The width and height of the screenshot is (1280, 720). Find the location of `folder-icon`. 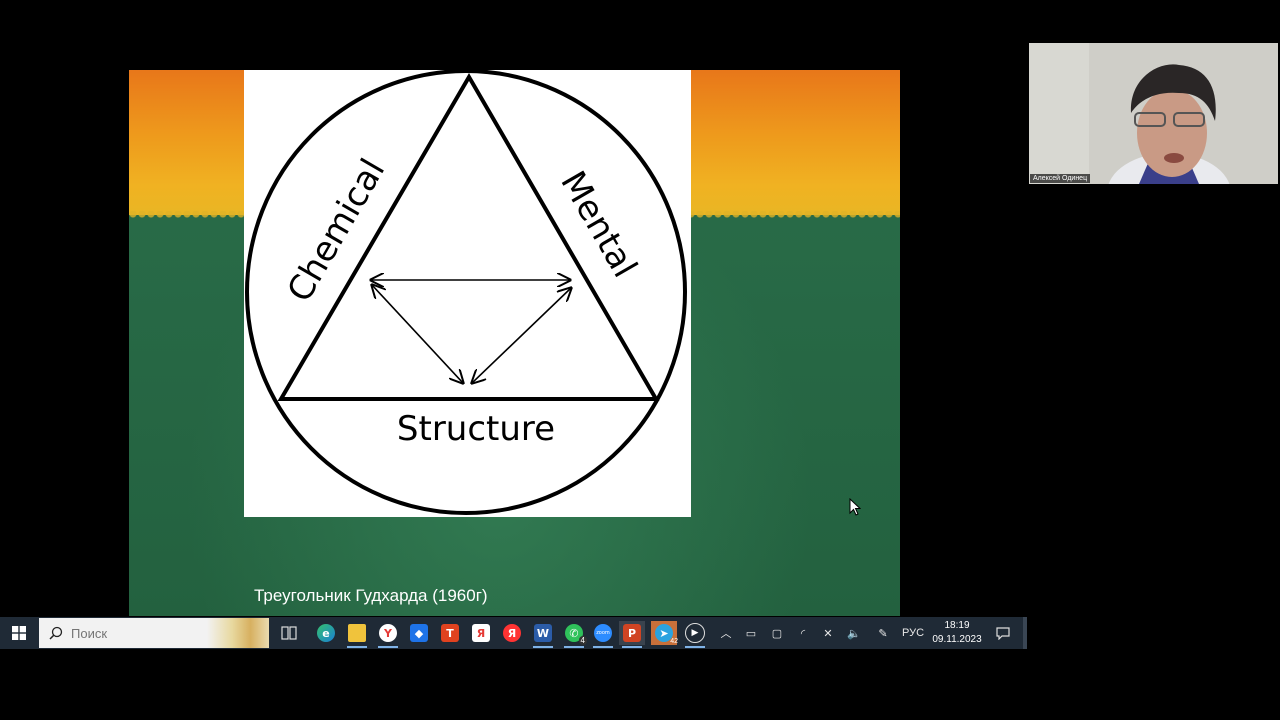

folder-icon is located at coordinates (357, 633).